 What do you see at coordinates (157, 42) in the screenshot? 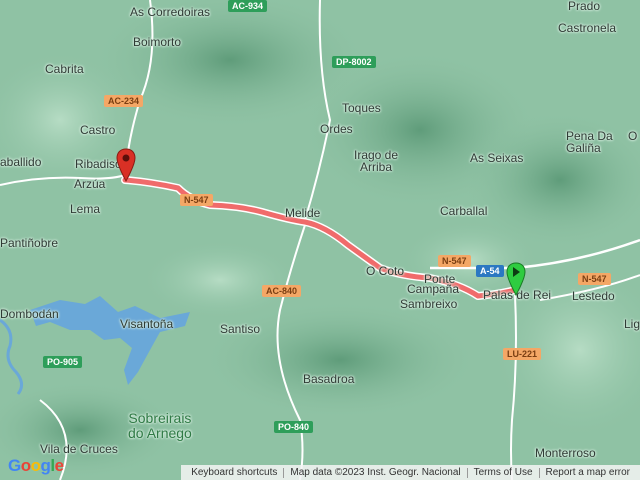
I see `place-boimorto: Boimorto` at bounding box center [157, 42].